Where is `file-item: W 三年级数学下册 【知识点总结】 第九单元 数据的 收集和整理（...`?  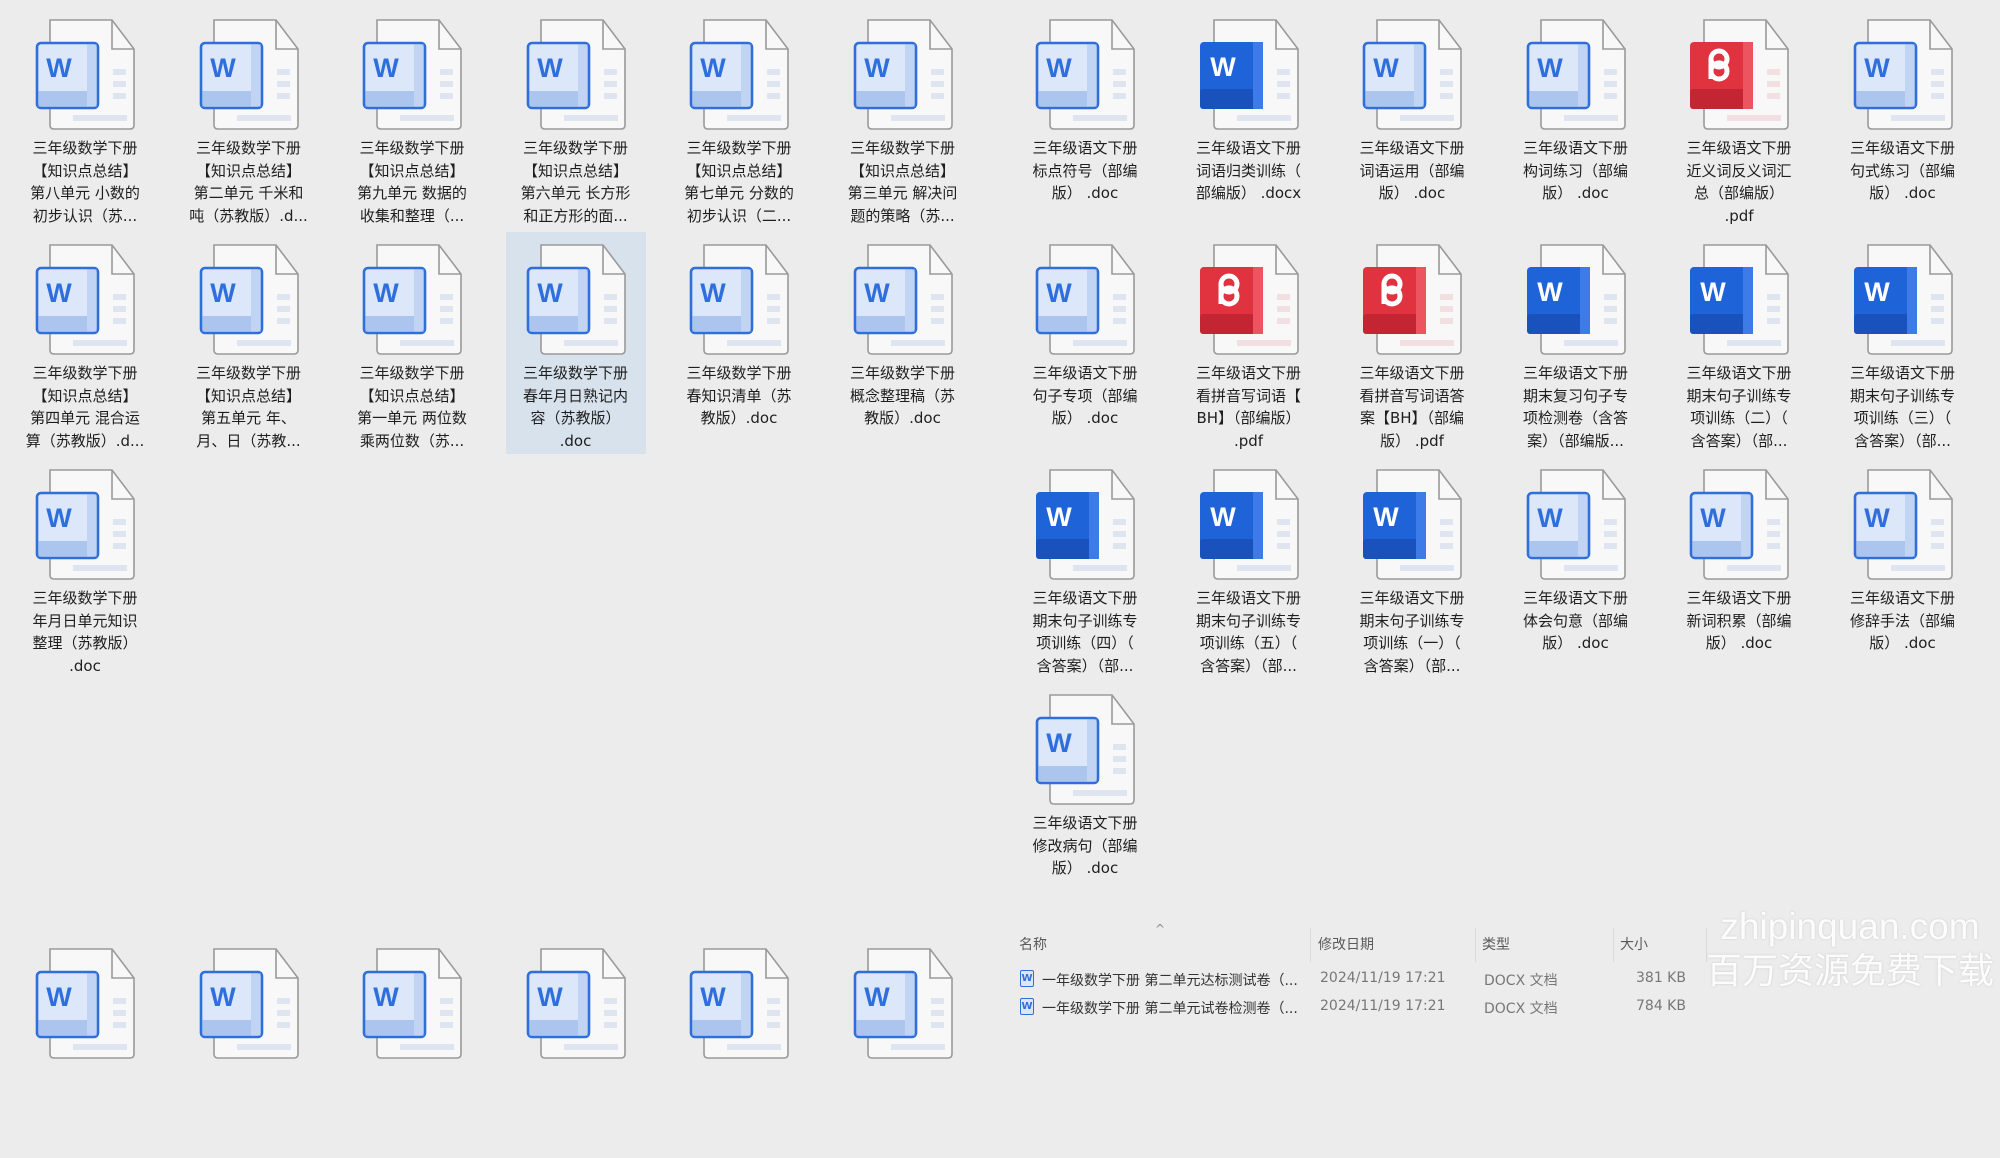
file-item: W 三年级数学下册 【知识点总结】 第九单元 数据的 收集和整理（... is located at coordinates (412, 118).